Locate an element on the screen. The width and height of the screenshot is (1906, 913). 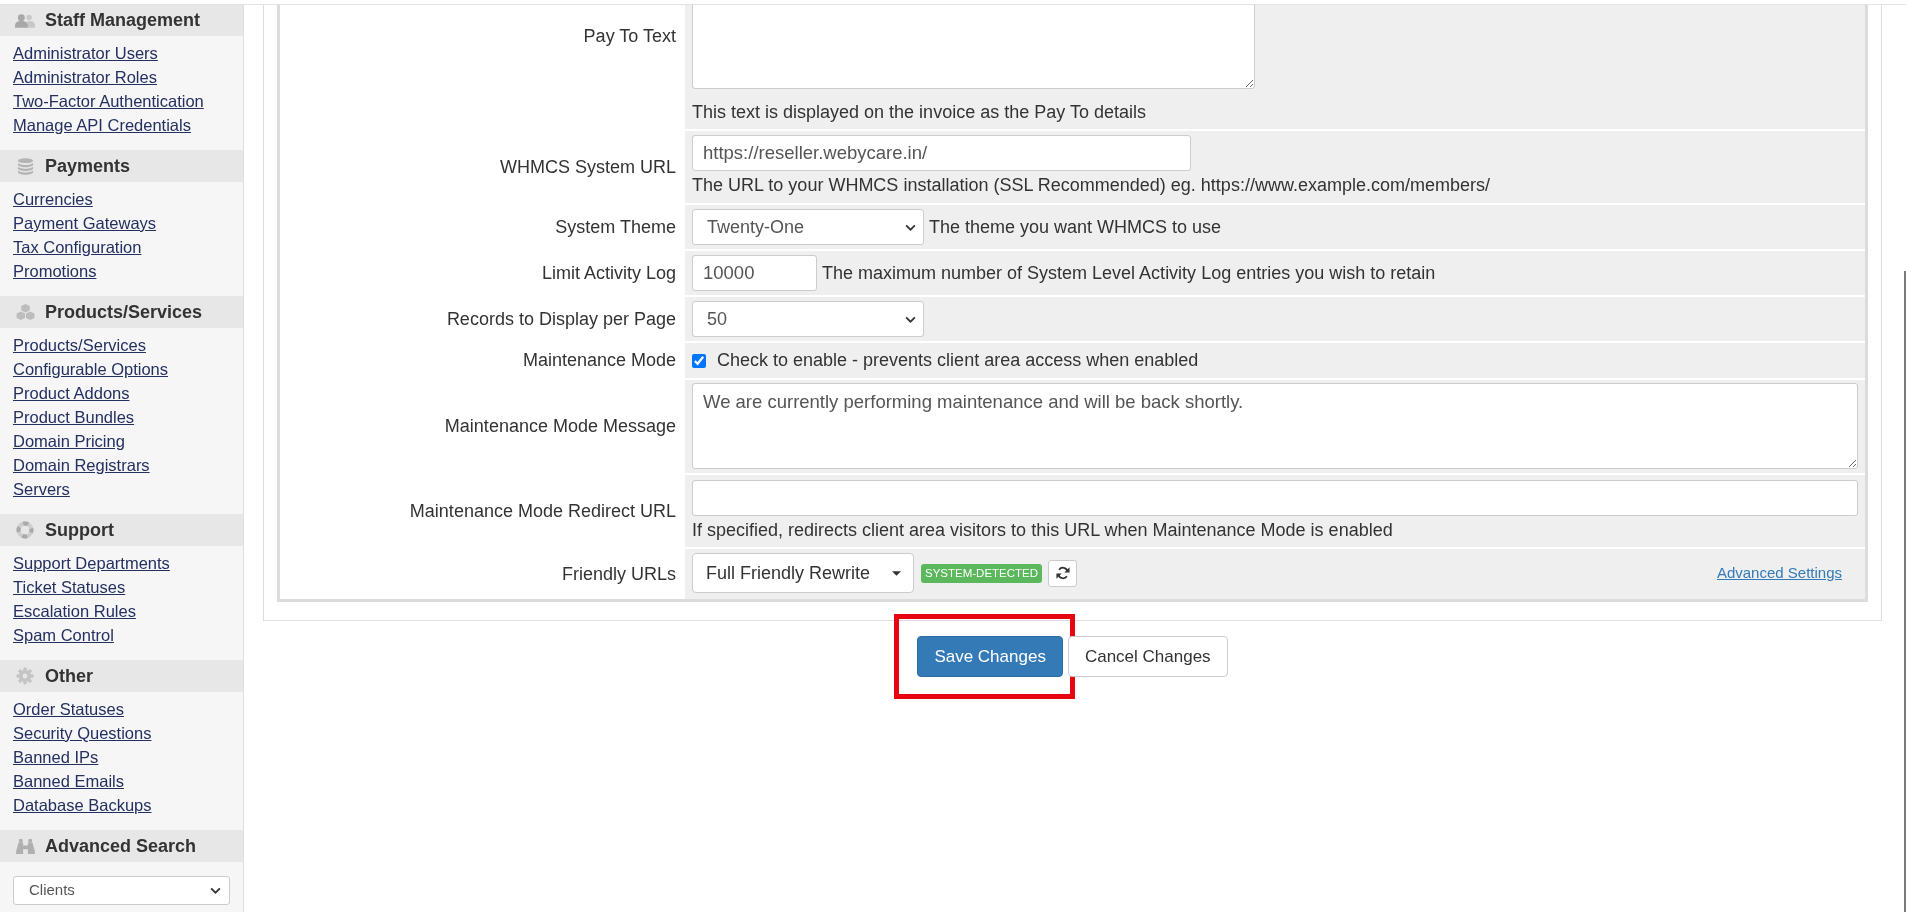
sidebar-link: Payment Gateways is located at coordinates (85, 223).